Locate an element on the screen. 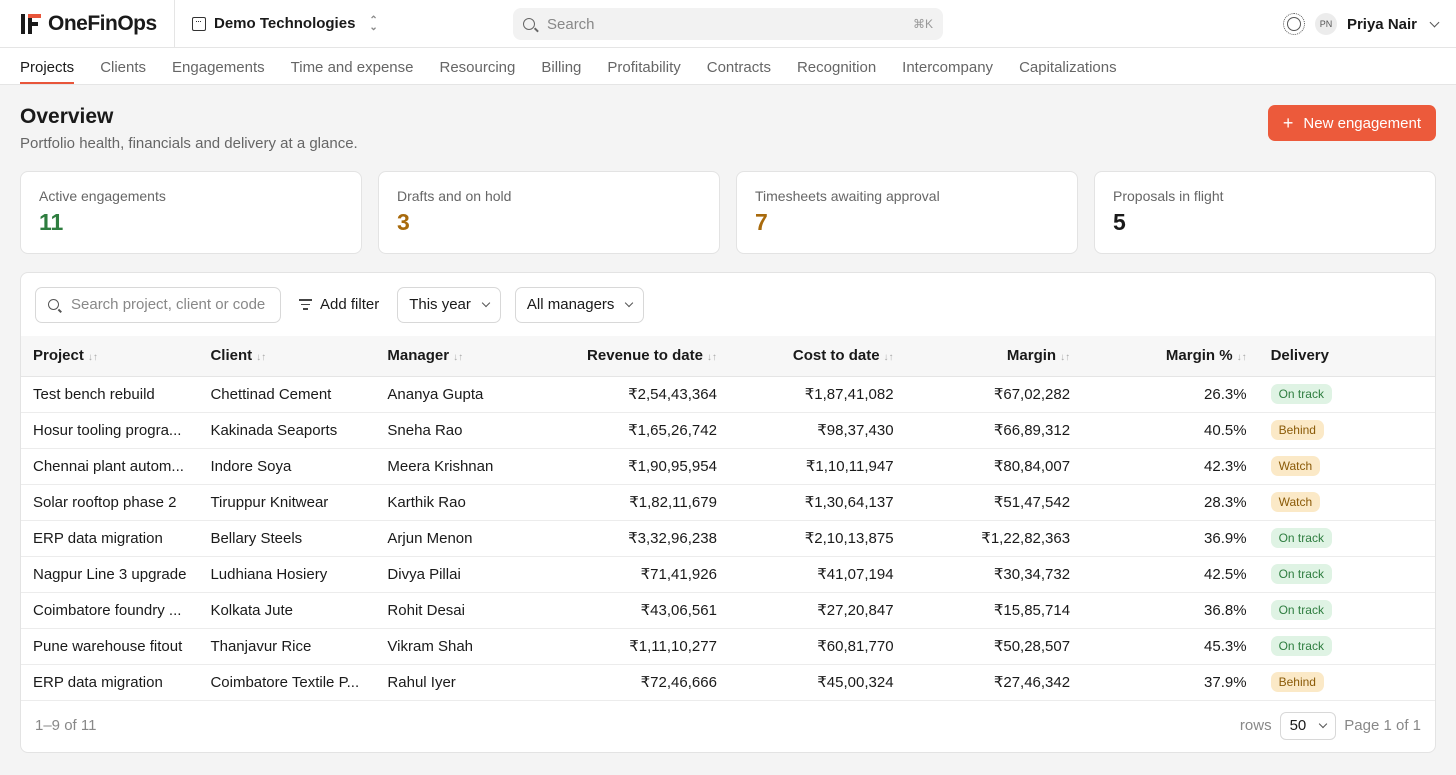 The height and width of the screenshot is (775, 1456). table-cell: ₹15,85,714 is located at coordinates (994, 610).